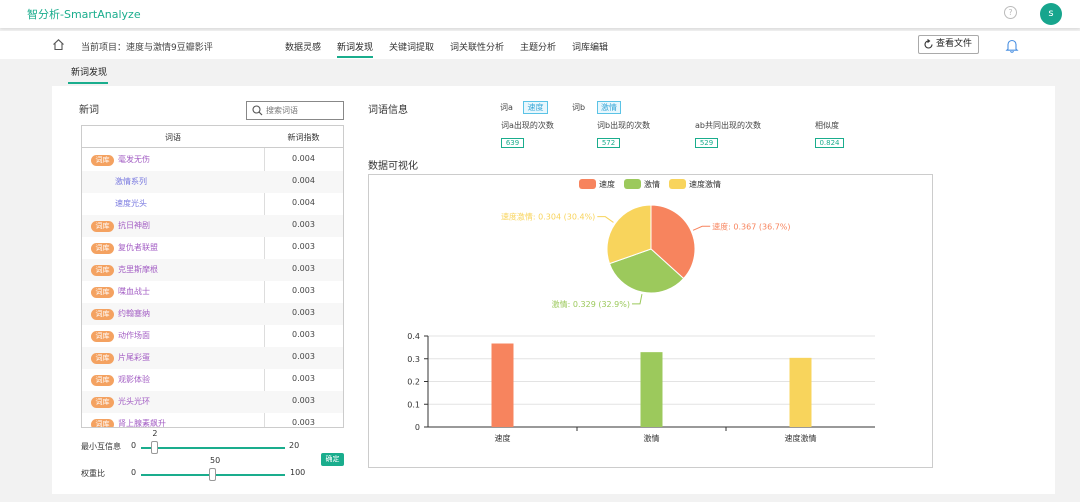 This screenshot has height=502, width=1080. What do you see at coordinates (138, 247) in the screenshot?
I see `word-cell: 复仇者联盟` at bounding box center [138, 247].